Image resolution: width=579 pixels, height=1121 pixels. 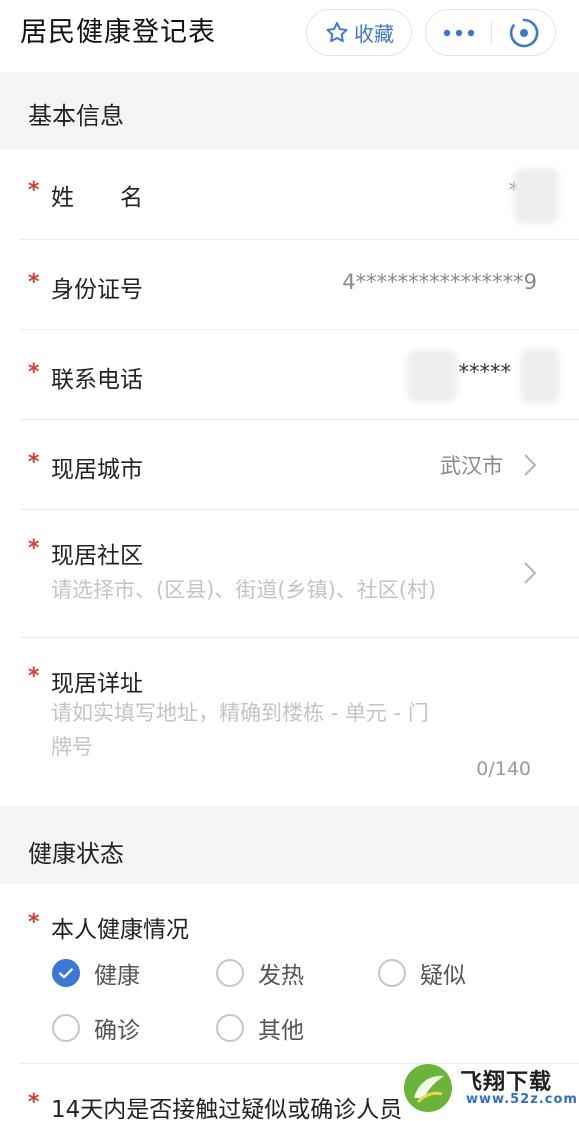 I want to click on radio-option-other: 其他, so click(x=260, y=1028).